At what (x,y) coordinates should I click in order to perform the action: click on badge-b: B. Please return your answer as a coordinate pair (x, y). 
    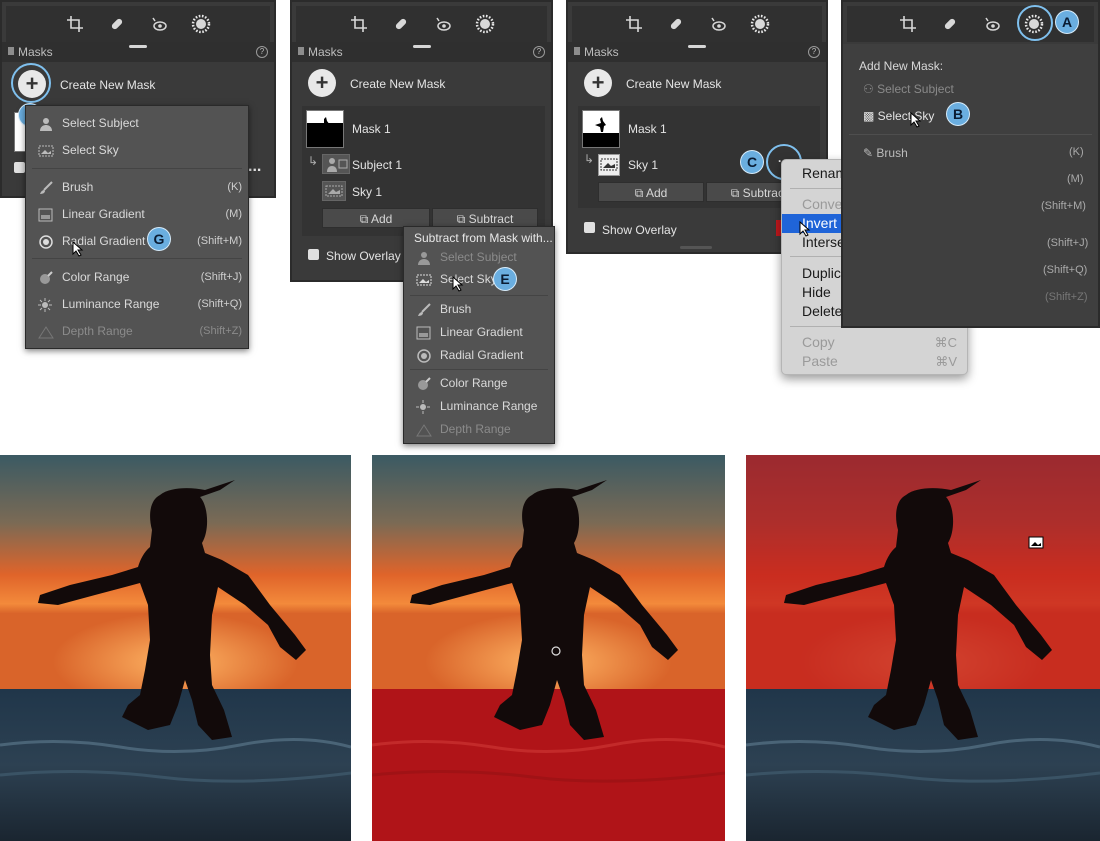
    Looking at the image, I should click on (958, 114).